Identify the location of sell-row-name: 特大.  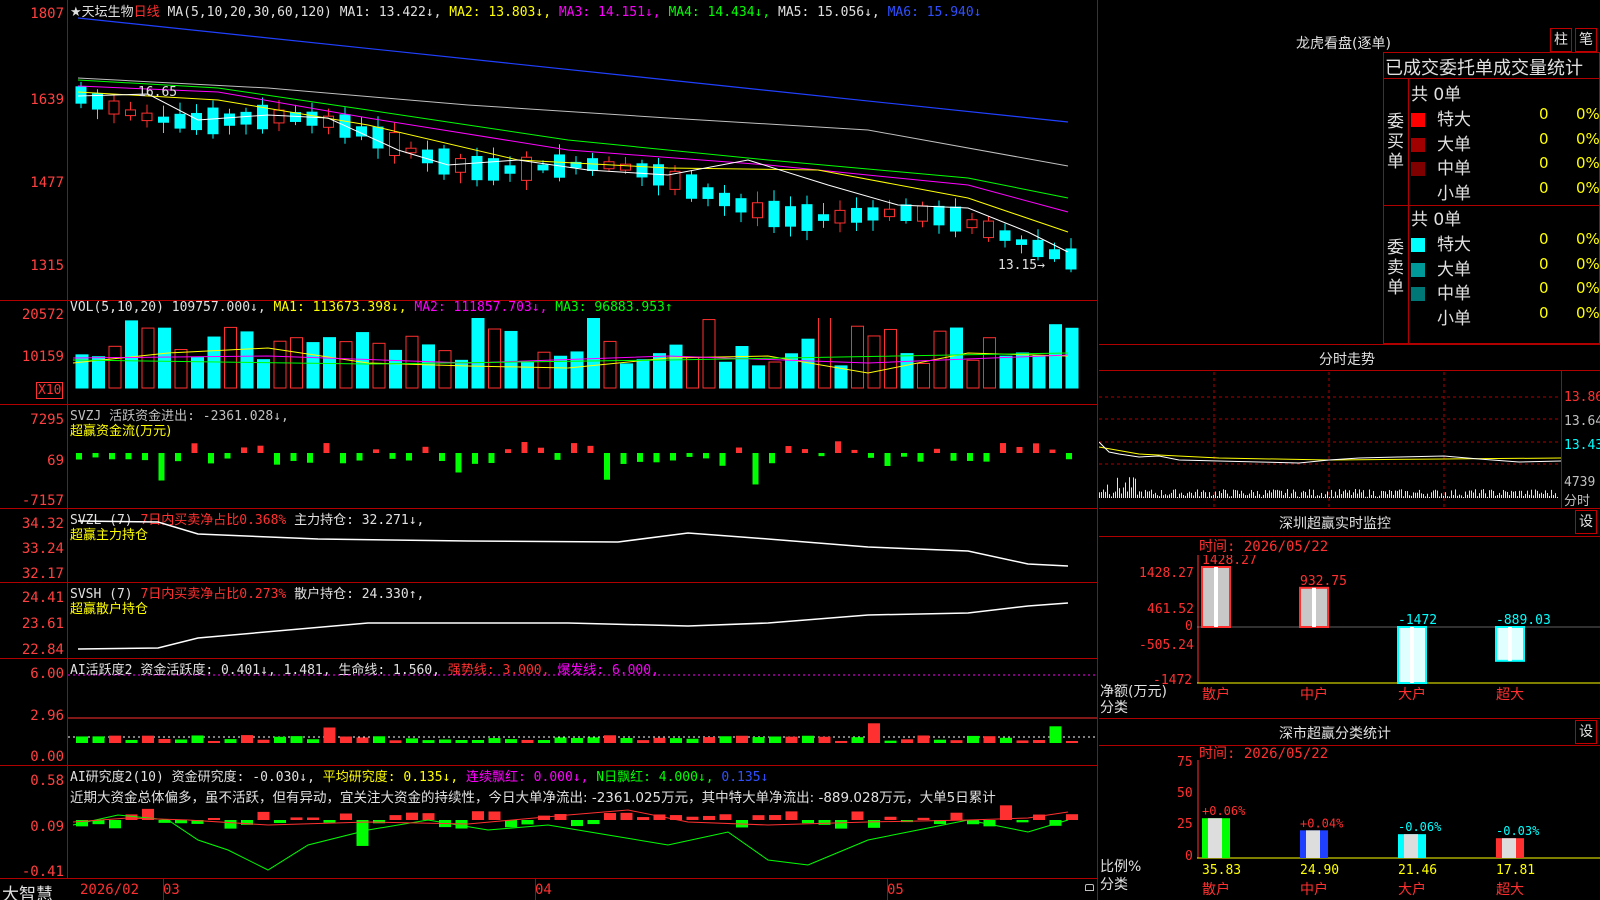
(1454, 245).